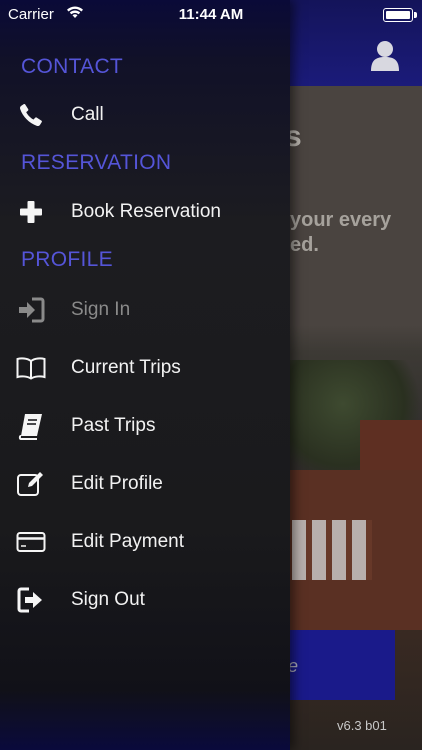  I want to click on sign-out-icon, so click(31, 600).